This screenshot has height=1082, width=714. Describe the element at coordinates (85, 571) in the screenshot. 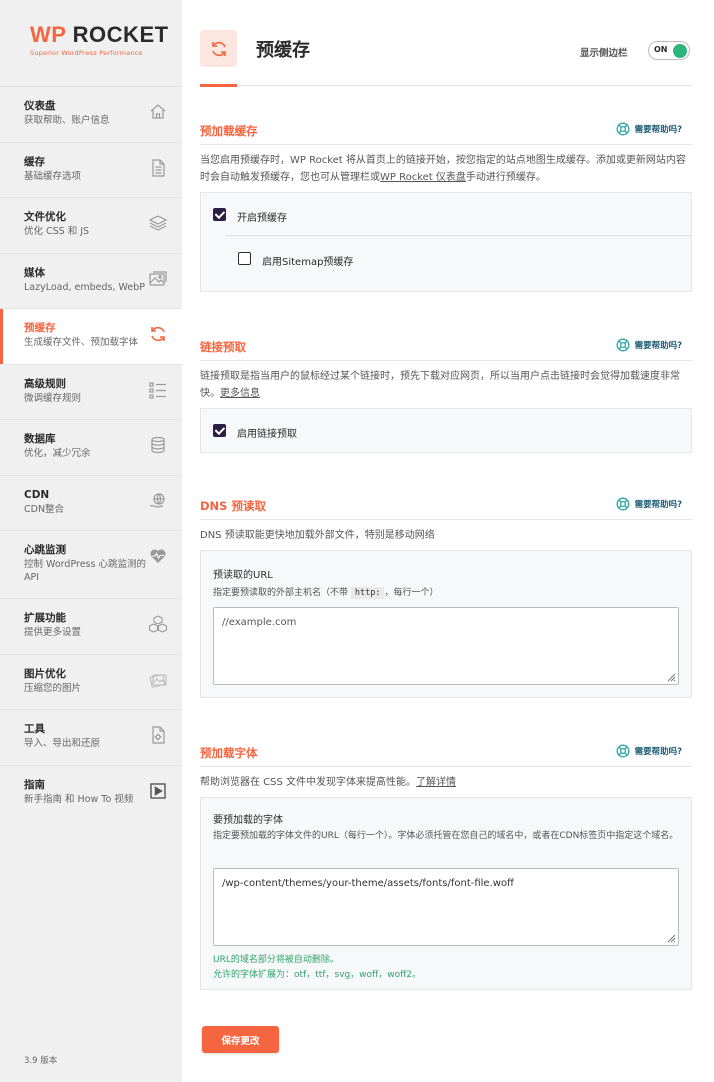

I see `sidebar-item-subtitle: 控制 WordPress 心跳监测的 API` at that location.